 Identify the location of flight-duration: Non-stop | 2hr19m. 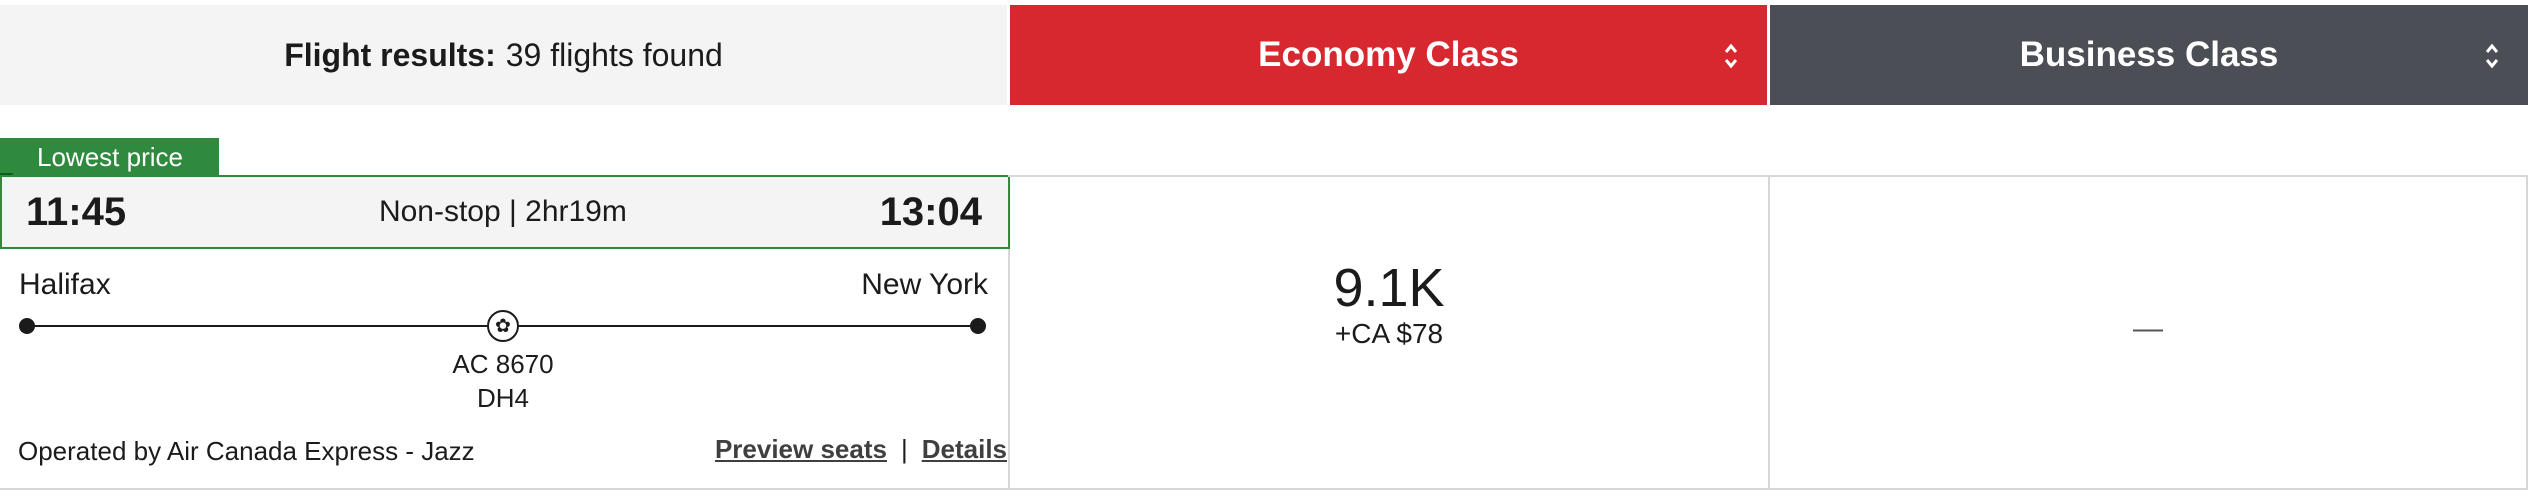
(502, 211).